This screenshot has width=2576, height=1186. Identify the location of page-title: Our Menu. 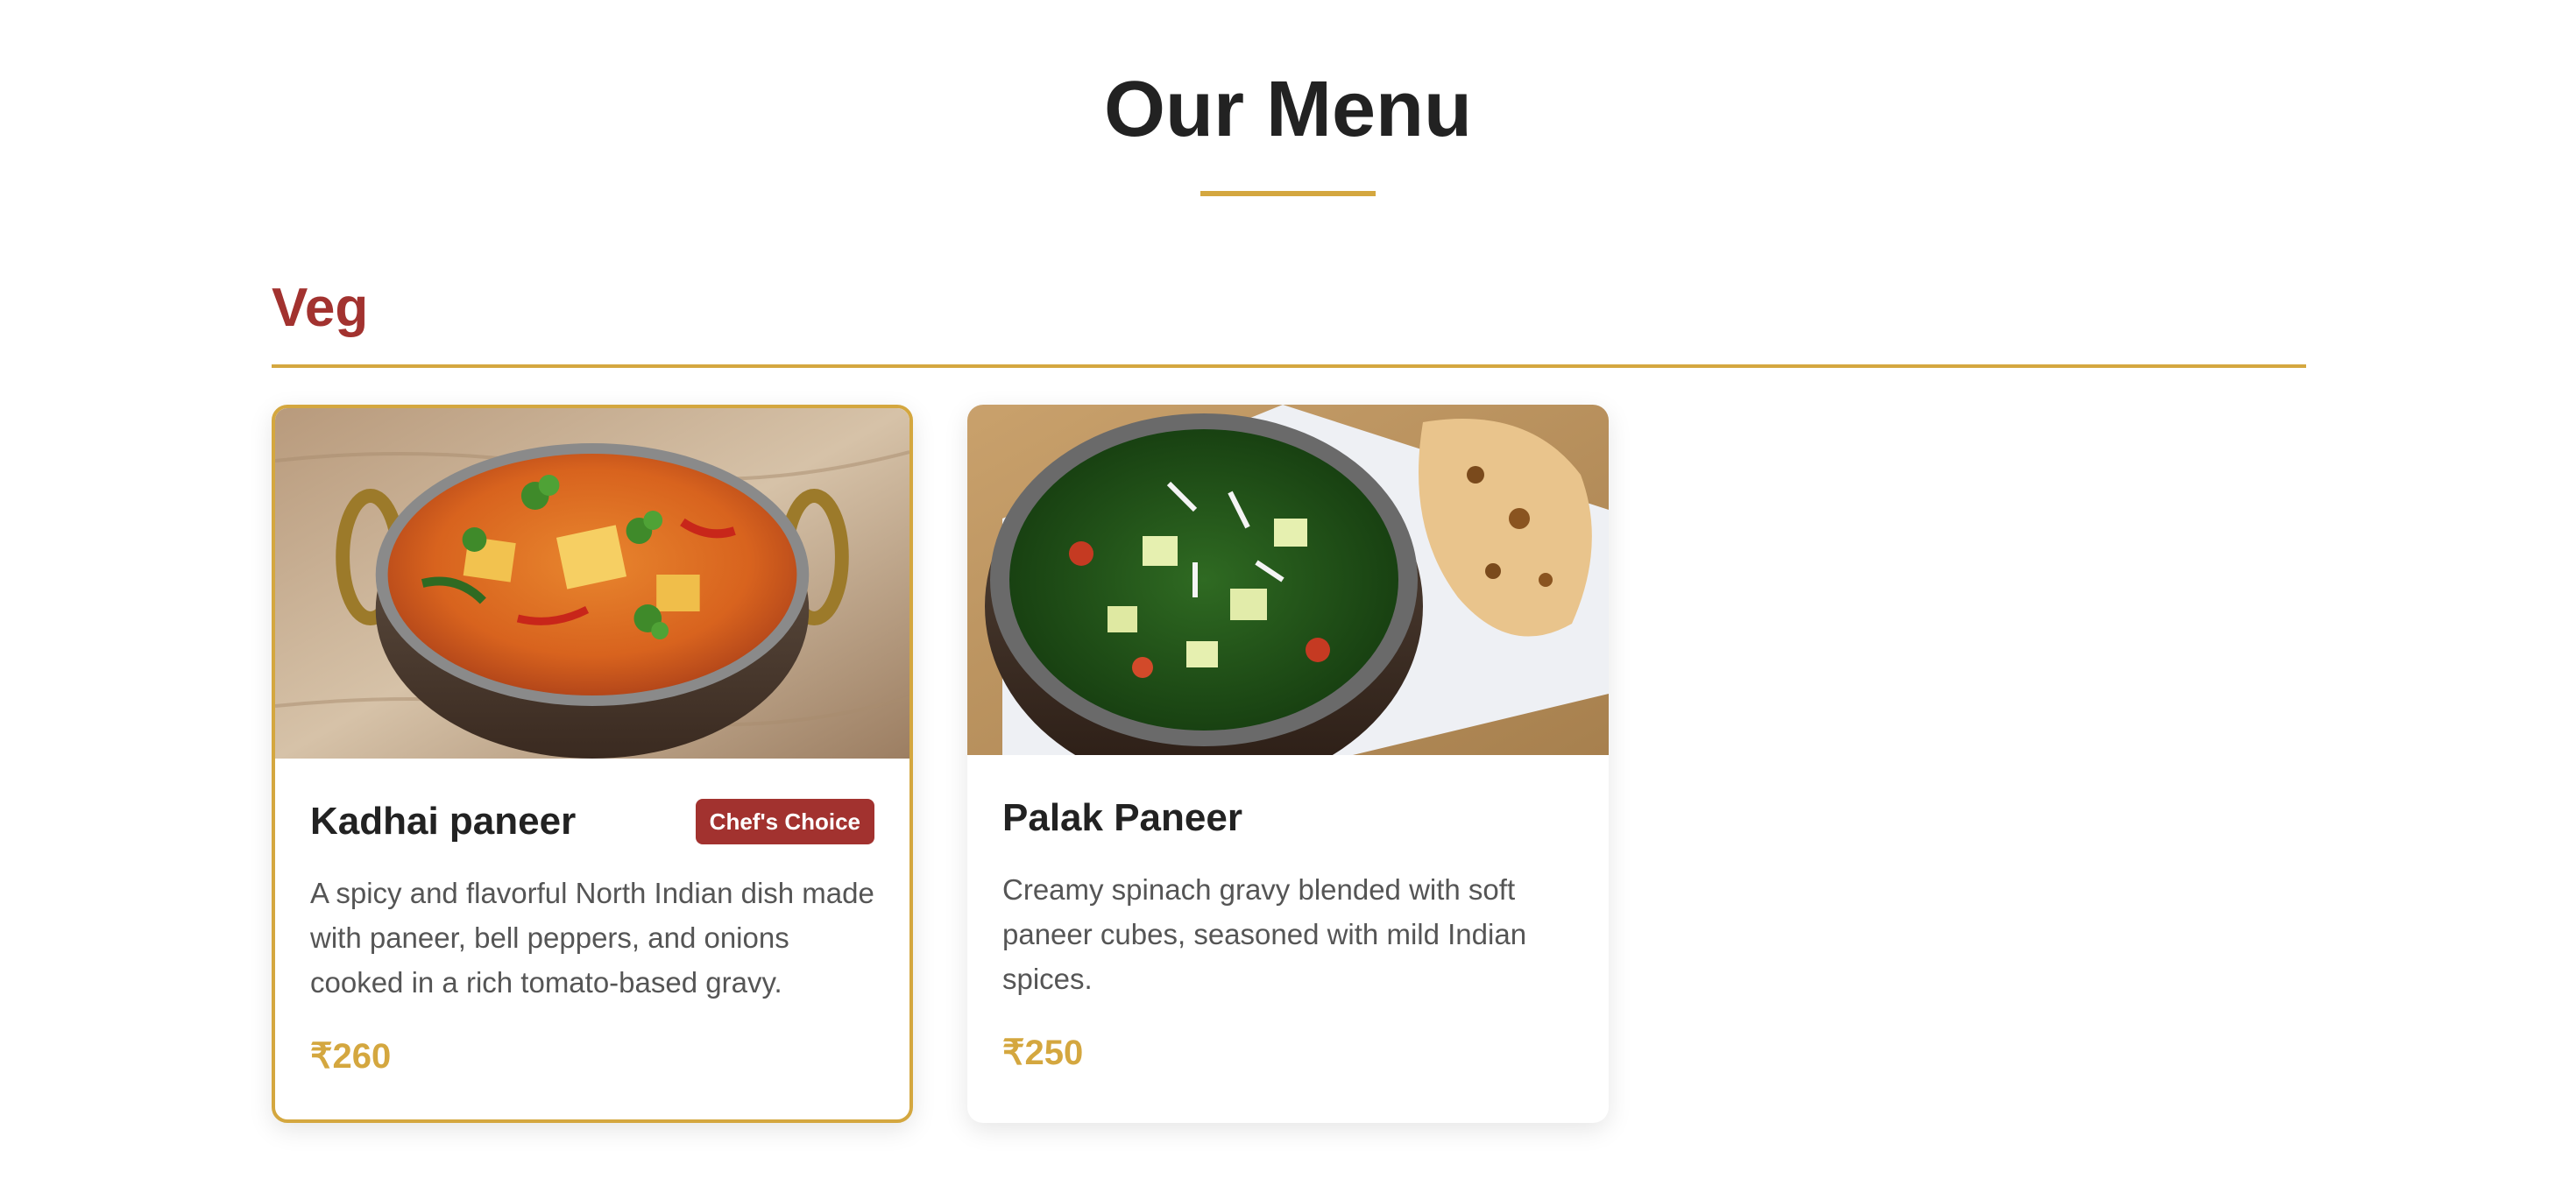
(1288, 109).